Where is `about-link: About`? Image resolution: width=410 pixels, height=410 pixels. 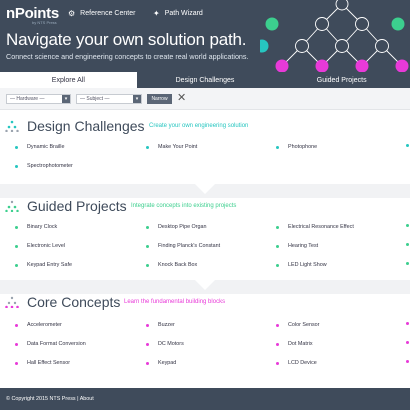 about-link: About is located at coordinates (87, 399).